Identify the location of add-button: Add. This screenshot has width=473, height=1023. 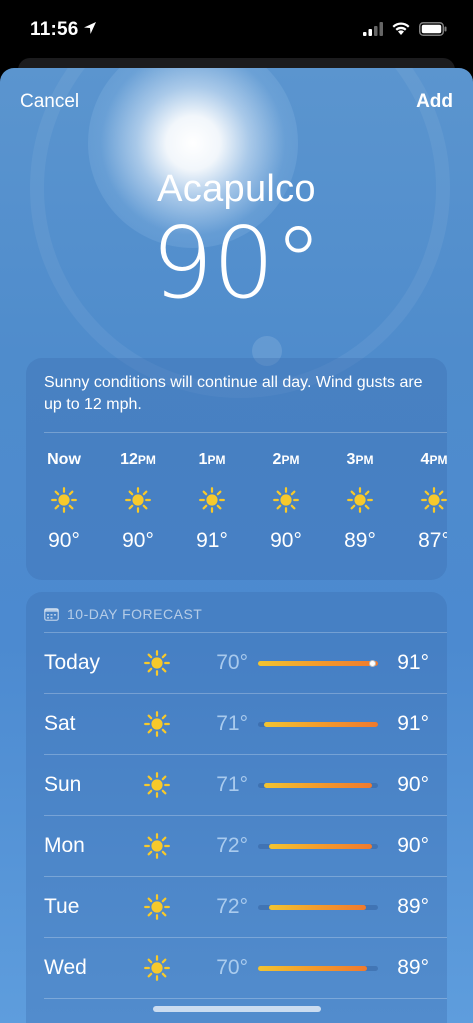
(434, 102).